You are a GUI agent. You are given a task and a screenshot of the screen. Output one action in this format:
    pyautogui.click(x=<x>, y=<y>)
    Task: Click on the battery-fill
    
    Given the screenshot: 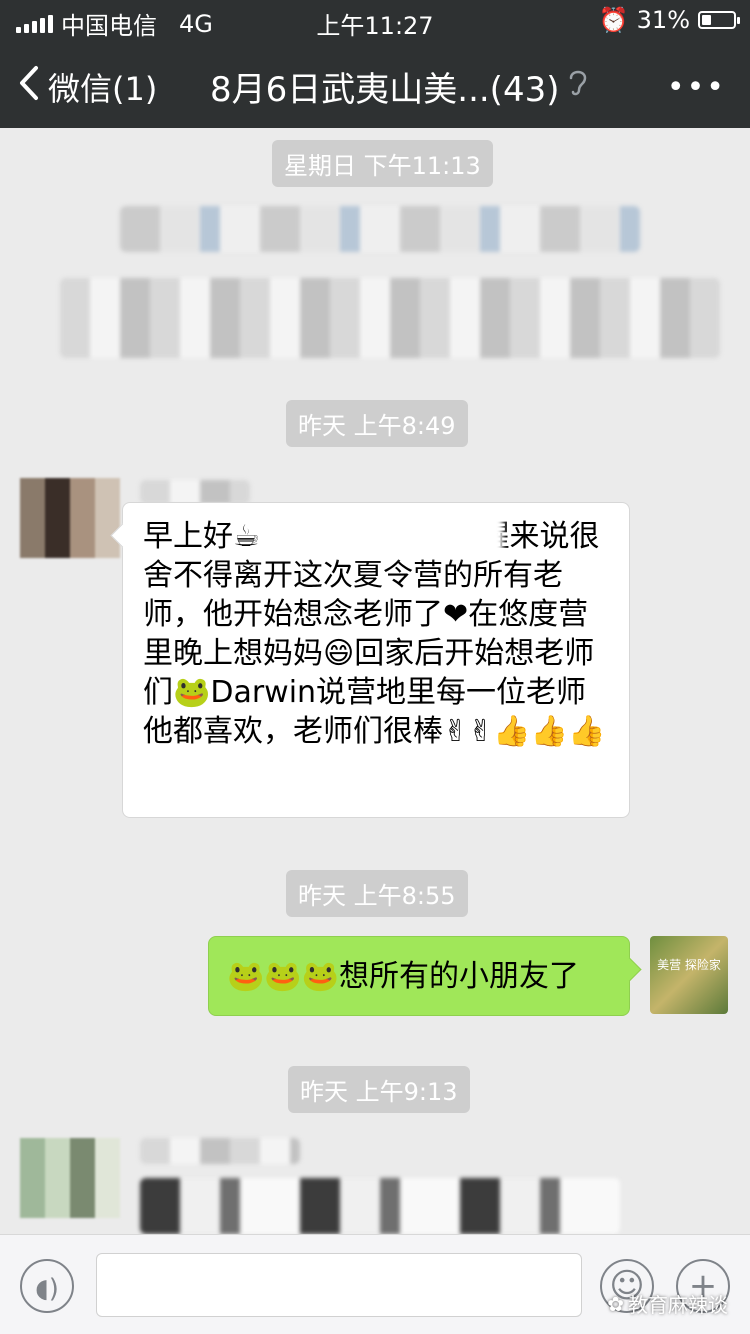 What is the action you would take?
    pyautogui.click(x=707, y=20)
    